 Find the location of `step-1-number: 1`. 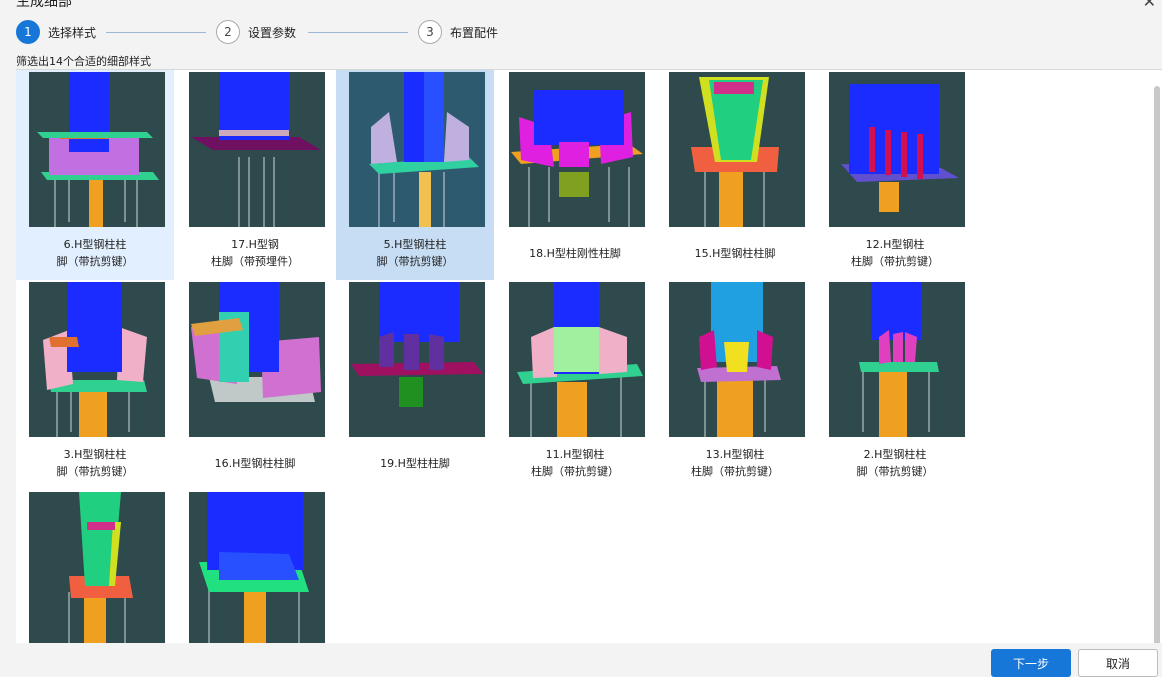

step-1-number: 1 is located at coordinates (28, 32).